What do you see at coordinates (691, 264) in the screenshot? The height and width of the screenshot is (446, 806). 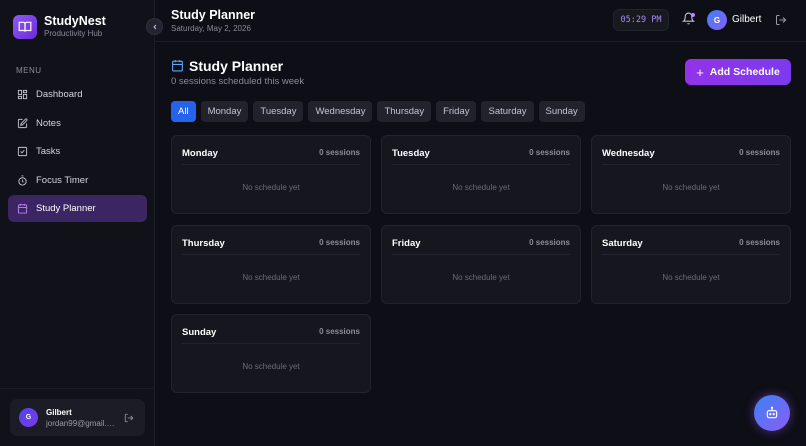 I see `day-card-saturday: Saturday 0 sessions No schedule yet` at bounding box center [691, 264].